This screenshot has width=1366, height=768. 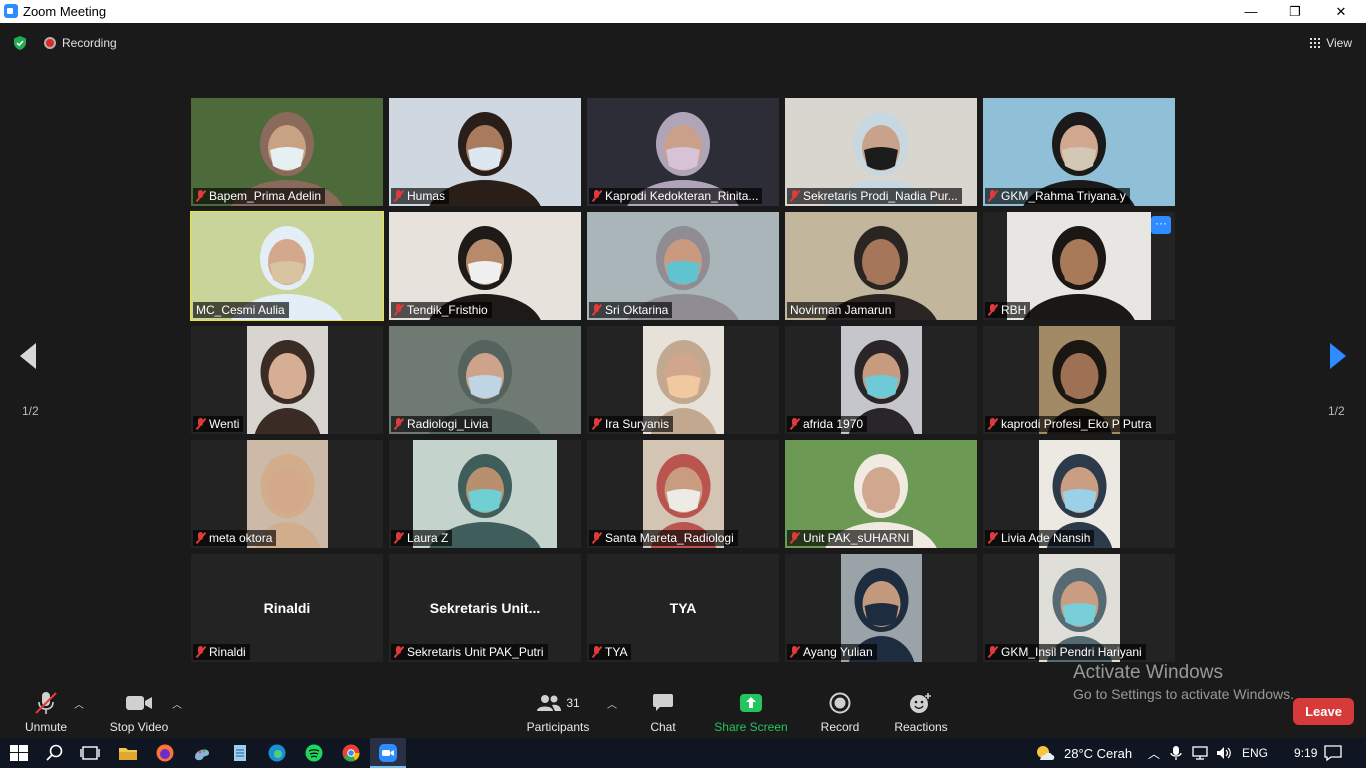 I want to click on video-tile: kaprodi Profesi_Eko P Putra, so click(x=1079, y=380).